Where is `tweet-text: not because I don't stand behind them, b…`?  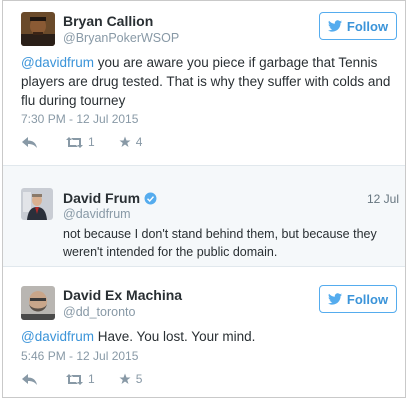 tweet-text: not because I don't stand behind them, b… is located at coordinates (220, 243).